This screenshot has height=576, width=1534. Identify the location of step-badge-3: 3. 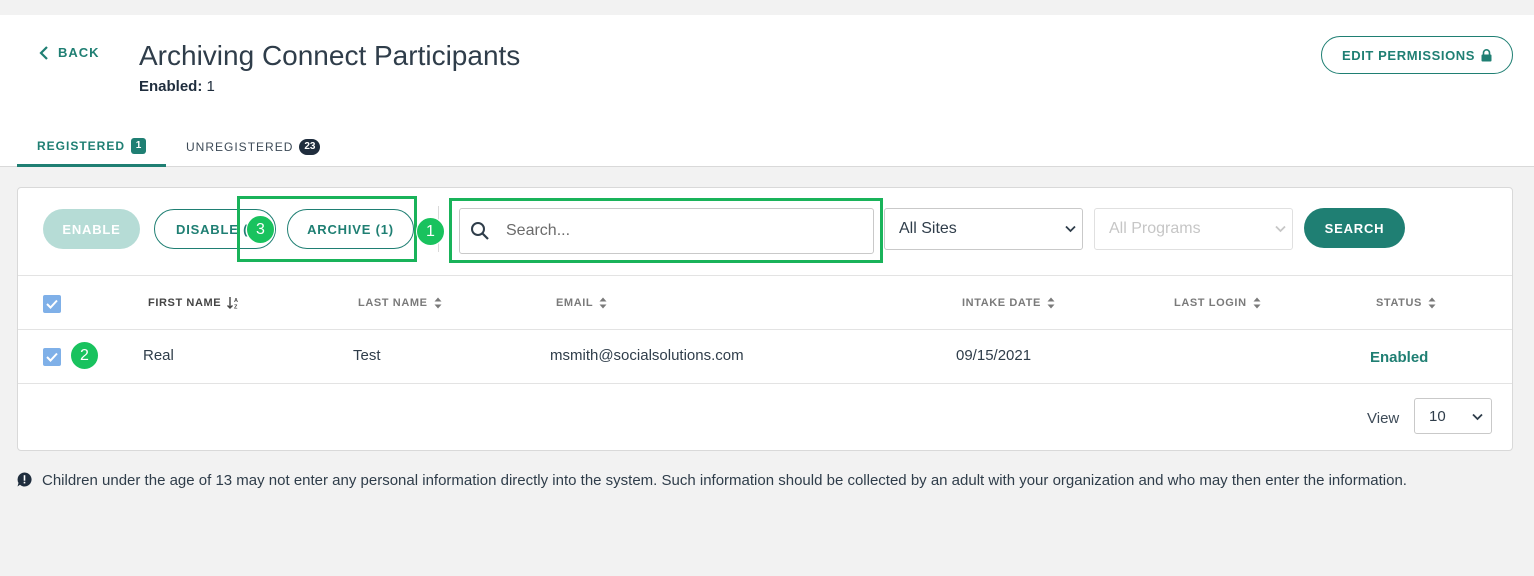
(260, 229).